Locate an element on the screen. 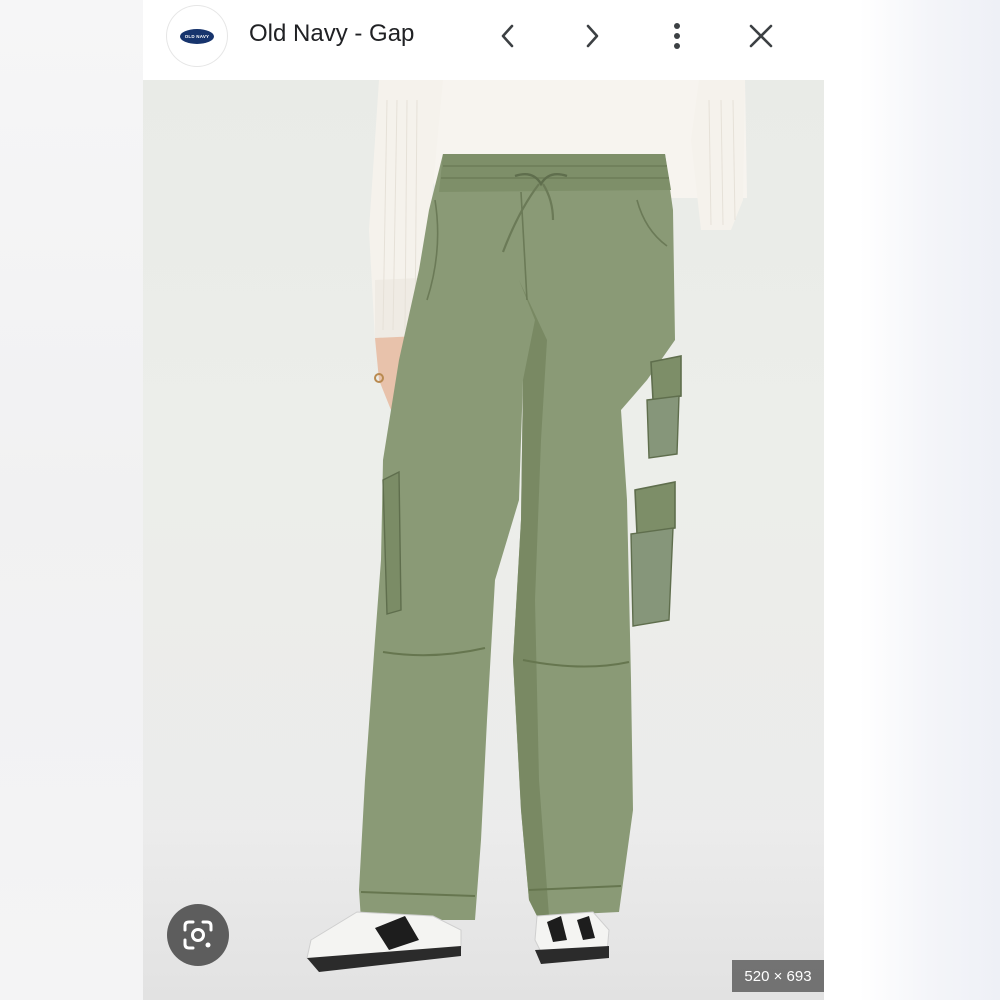 The width and height of the screenshot is (1000, 1000). viewer-header: OLD NAVY Old Navy - Gap is located at coordinates (483, 40).